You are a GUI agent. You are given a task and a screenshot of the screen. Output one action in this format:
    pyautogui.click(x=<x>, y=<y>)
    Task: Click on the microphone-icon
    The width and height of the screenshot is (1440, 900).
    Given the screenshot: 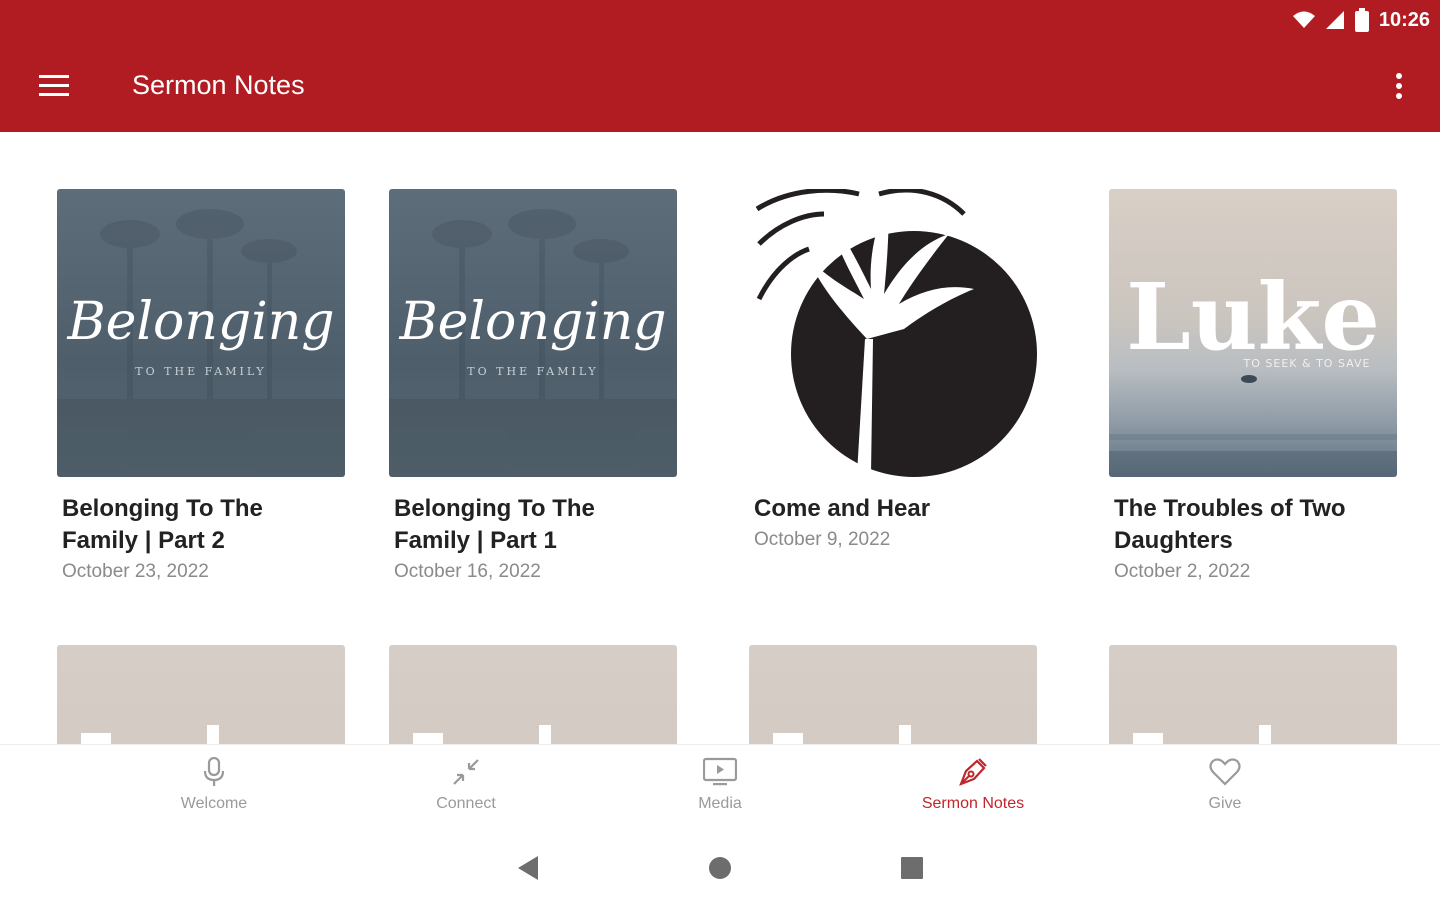 What is the action you would take?
    pyautogui.click(x=214, y=772)
    